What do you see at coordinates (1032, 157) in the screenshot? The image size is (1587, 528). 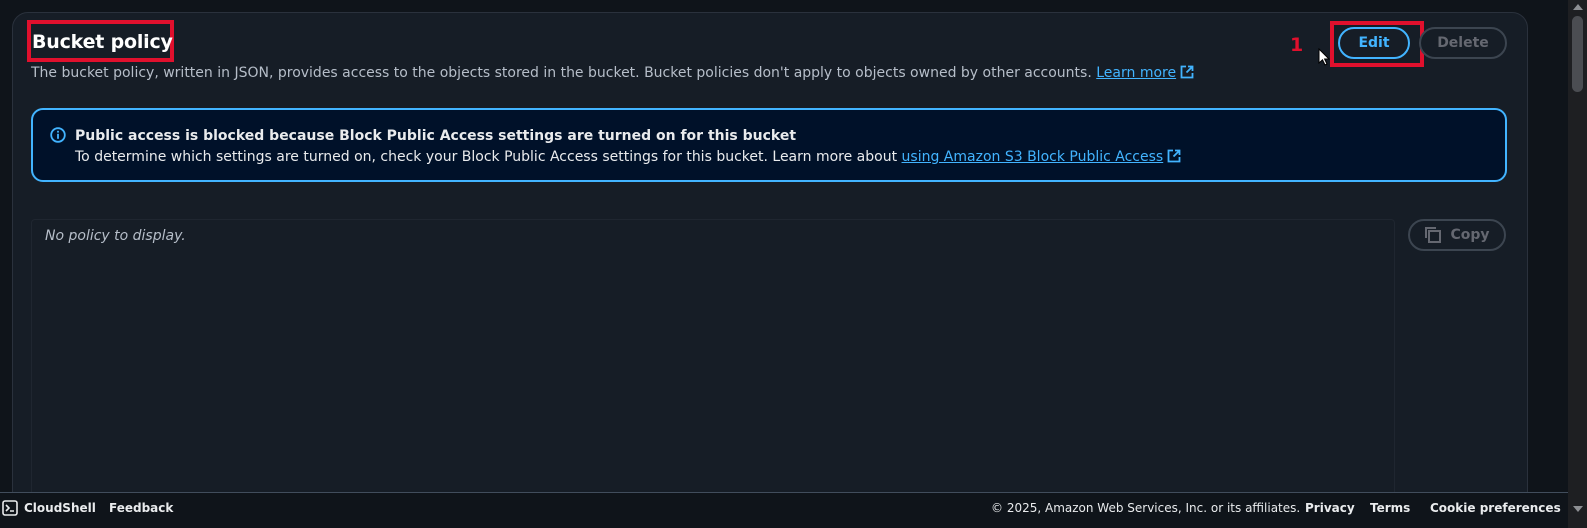 I see `block-public-access-label: using Amazon S3 Block Public Access` at bounding box center [1032, 157].